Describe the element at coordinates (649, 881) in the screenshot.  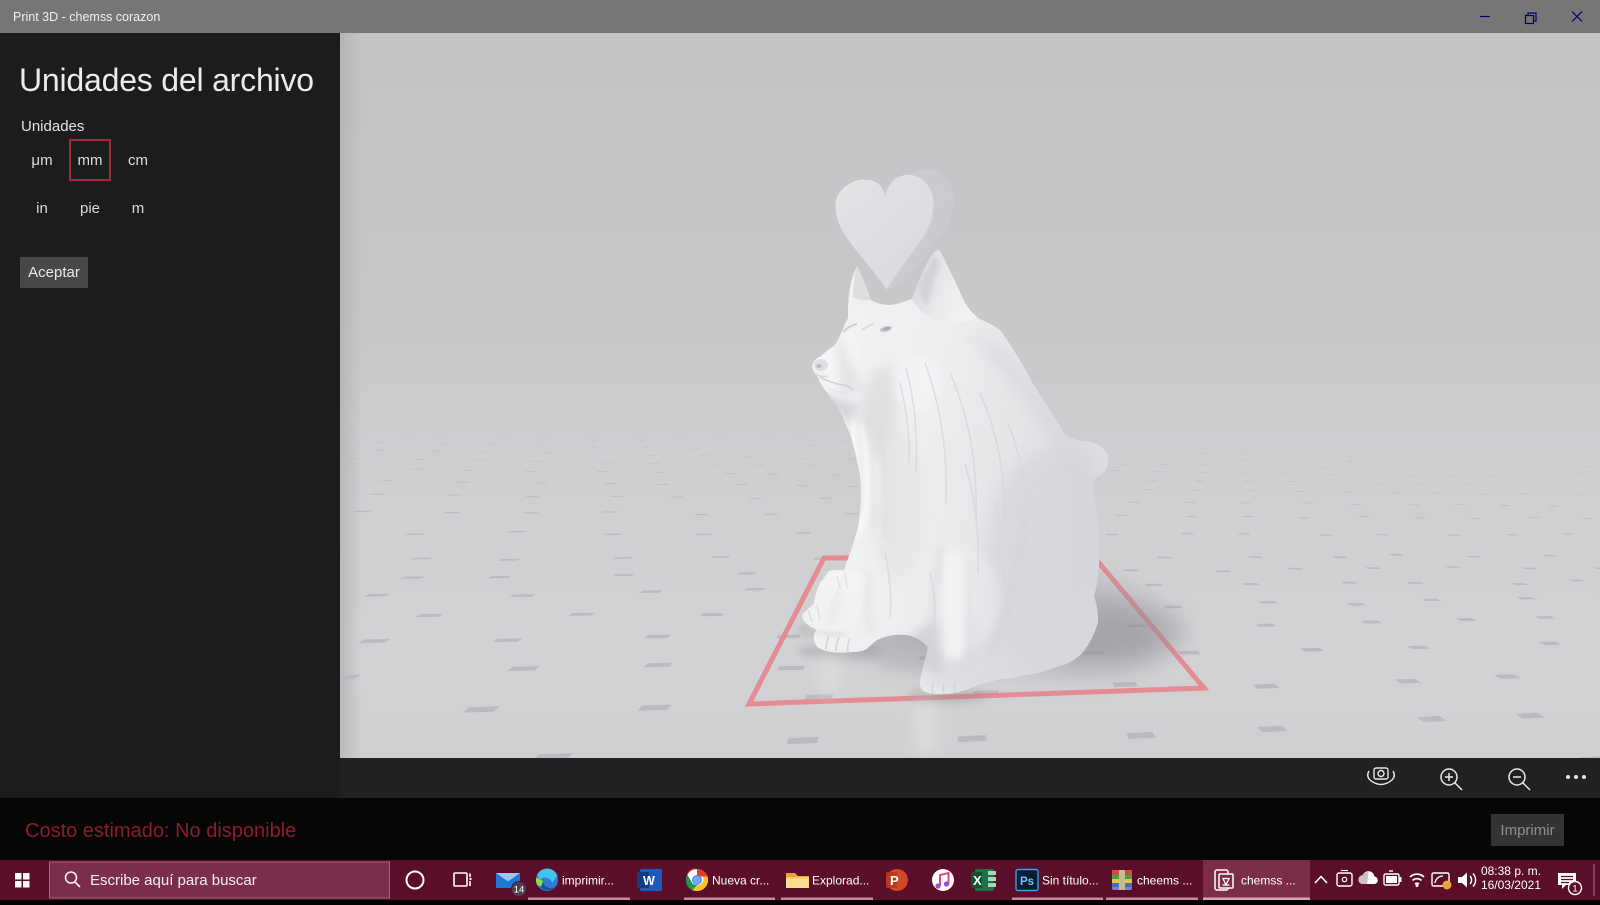
I see `svg-text: W` at that location.